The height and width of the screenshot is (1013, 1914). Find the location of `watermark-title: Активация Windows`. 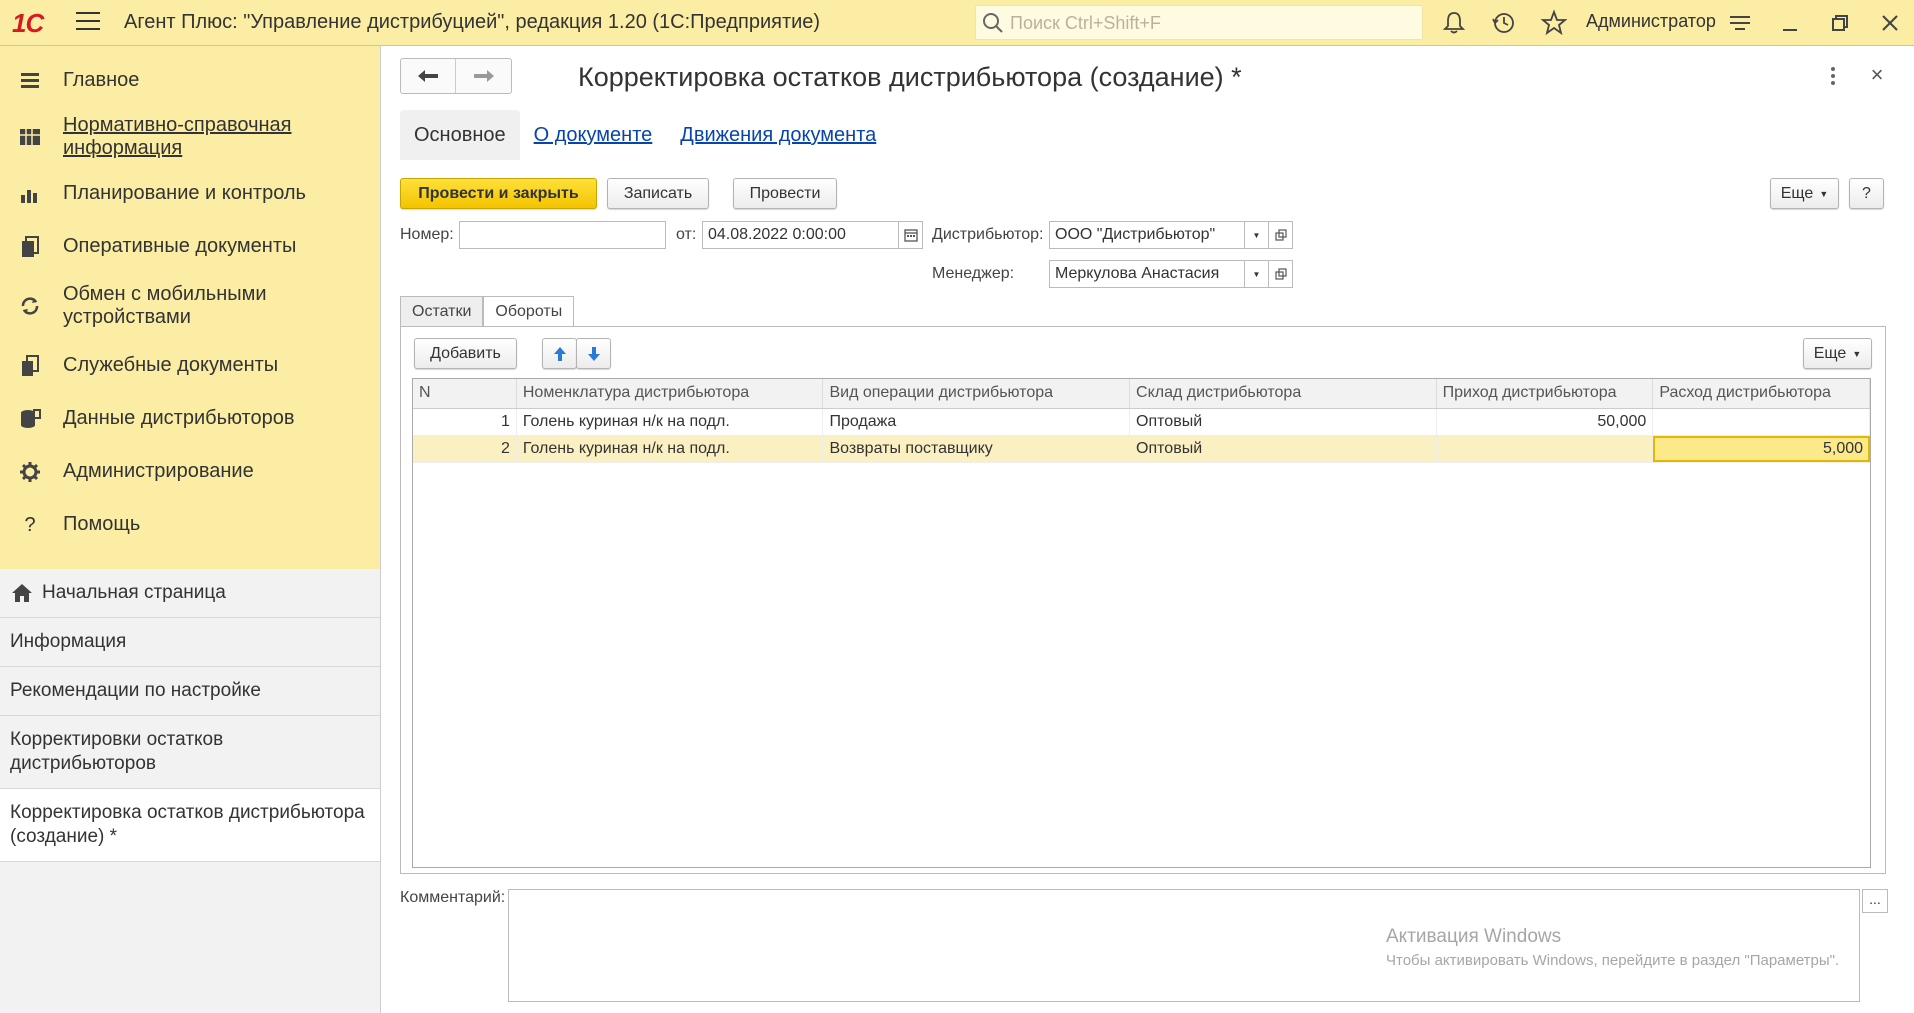

watermark-title: Активация Windows is located at coordinates (1474, 936).